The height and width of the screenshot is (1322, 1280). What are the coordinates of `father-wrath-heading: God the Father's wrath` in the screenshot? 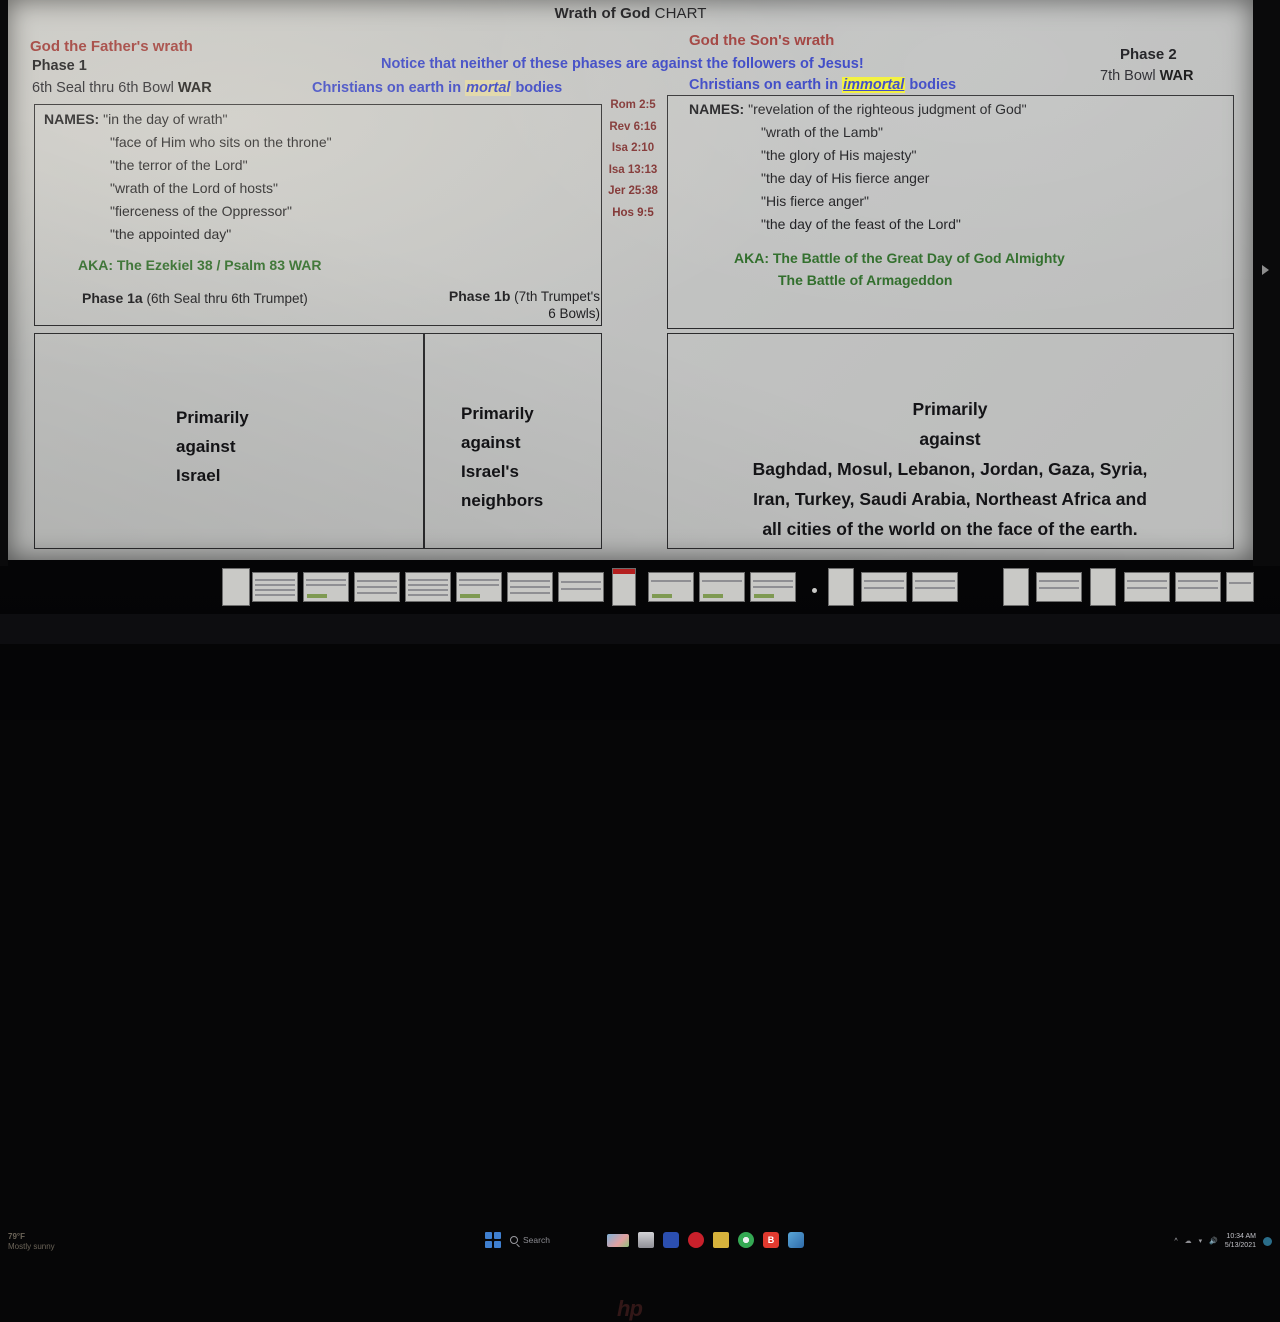 It's located at (111, 46).